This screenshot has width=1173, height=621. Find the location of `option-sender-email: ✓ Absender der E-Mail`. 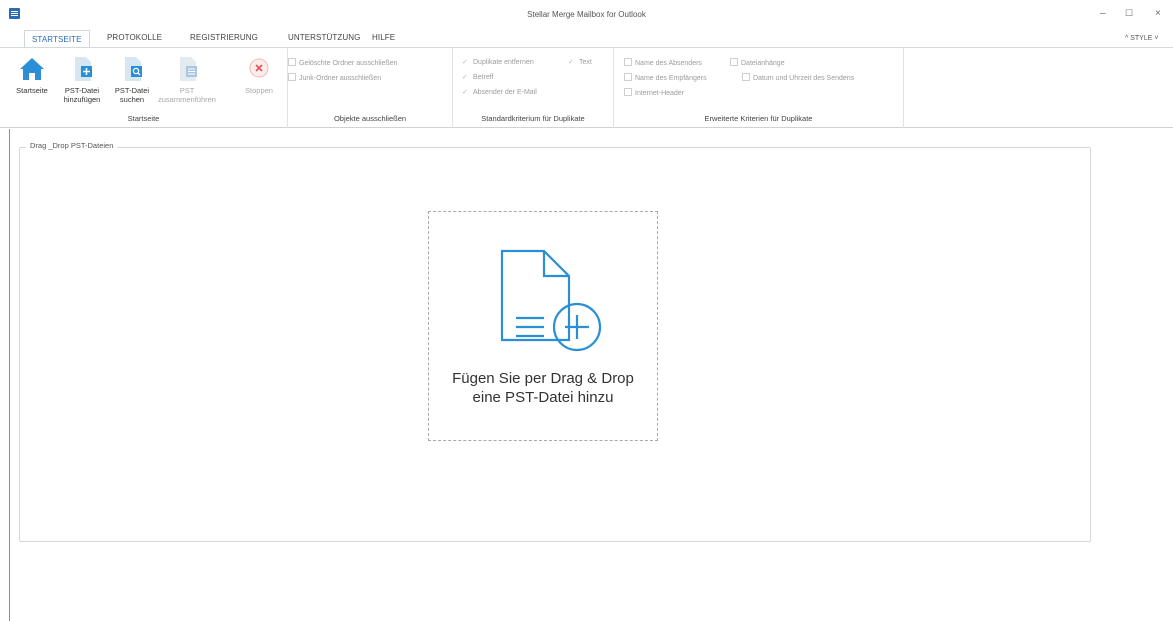

option-sender-email: ✓ Absender der E-Mail is located at coordinates (499, 92).